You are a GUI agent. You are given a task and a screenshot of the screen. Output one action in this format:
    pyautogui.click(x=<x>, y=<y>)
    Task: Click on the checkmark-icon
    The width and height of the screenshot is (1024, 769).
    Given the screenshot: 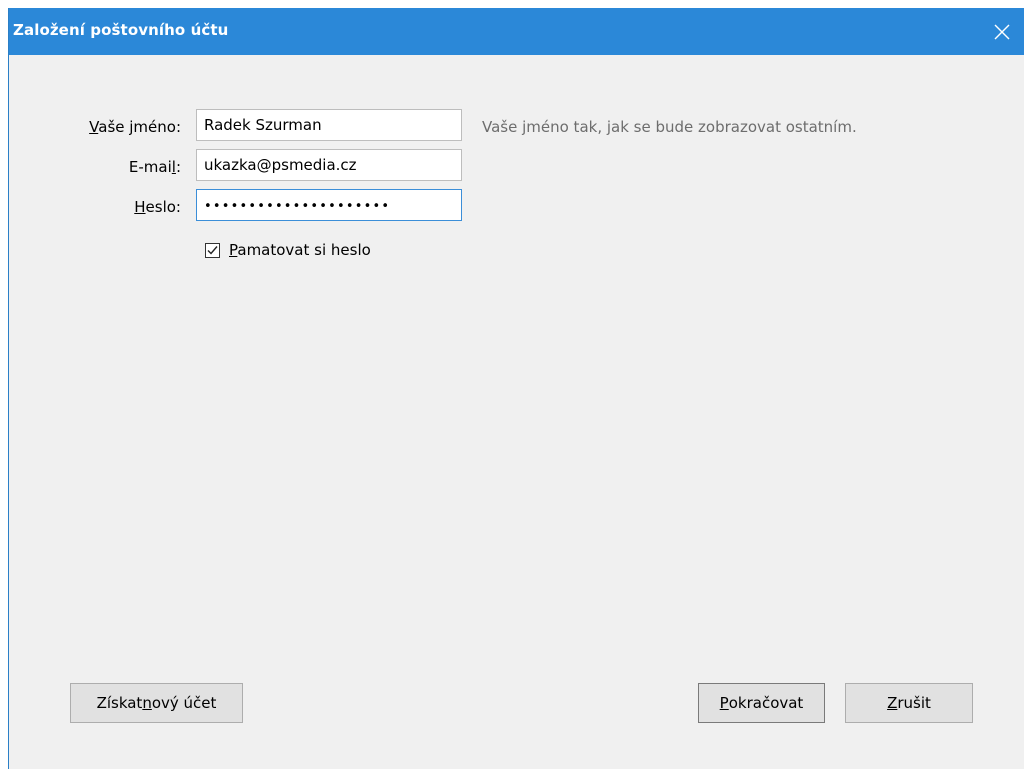 What is the action you would take?
    pyautogui.click(x=212, y=250)
    